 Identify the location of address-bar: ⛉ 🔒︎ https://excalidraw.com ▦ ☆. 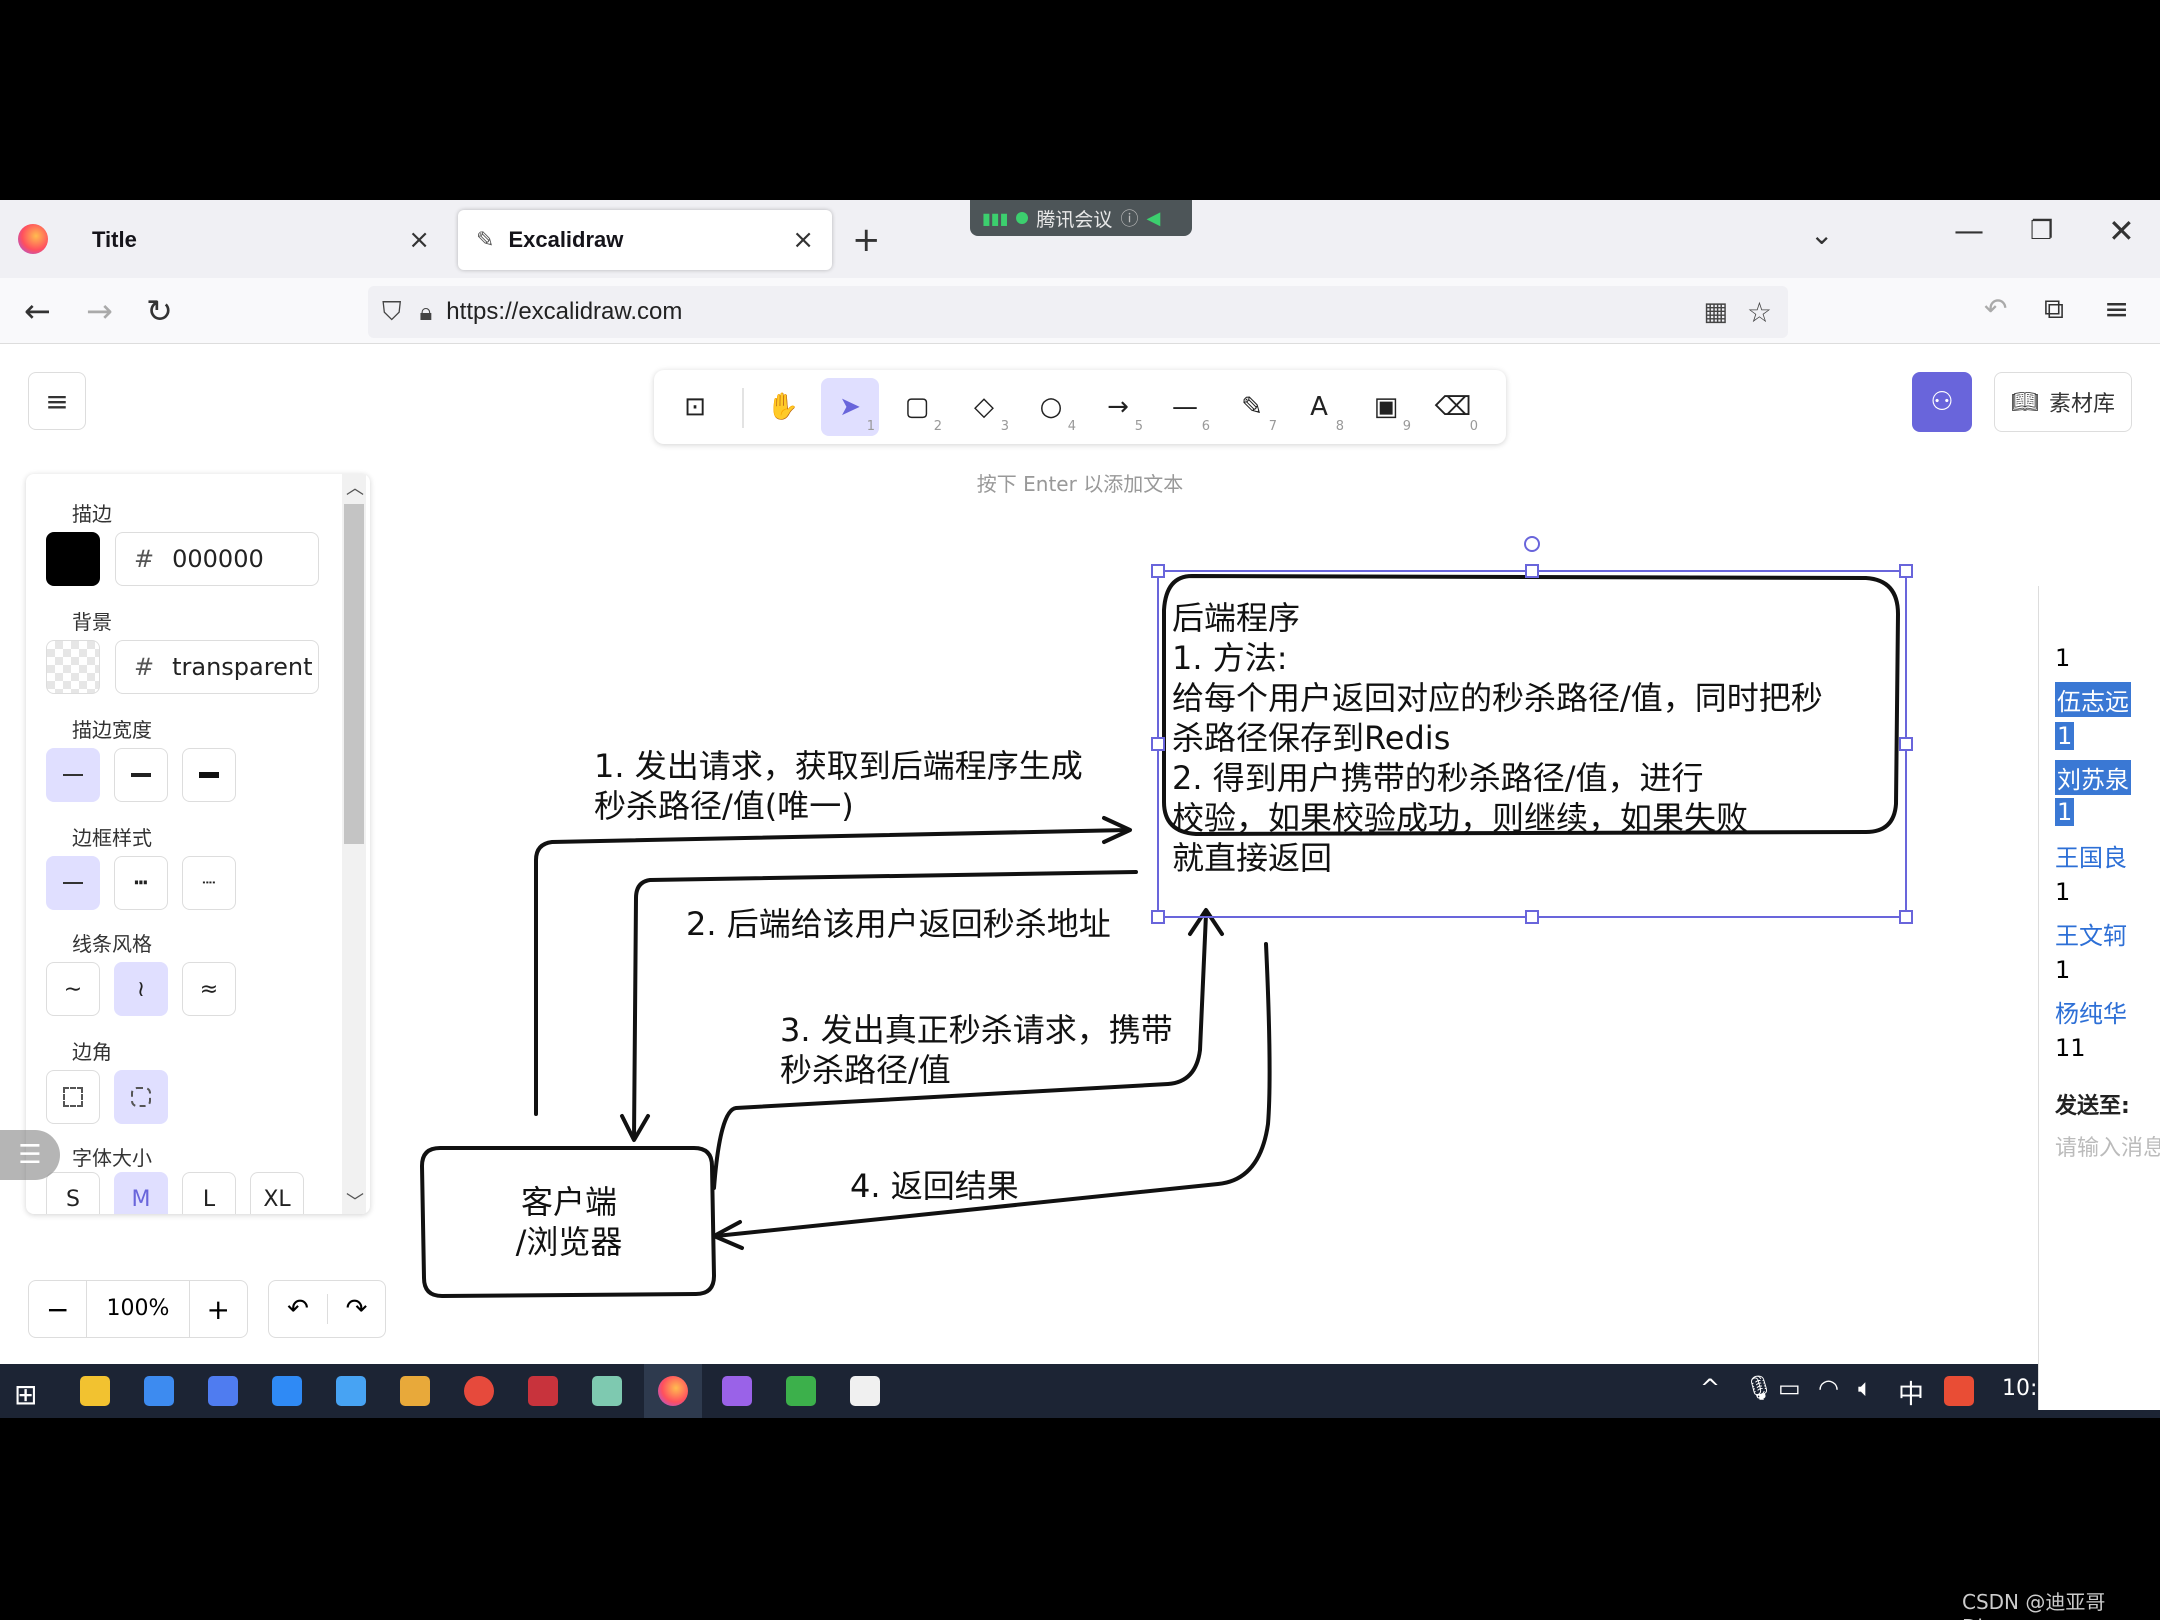
(1078, 312).